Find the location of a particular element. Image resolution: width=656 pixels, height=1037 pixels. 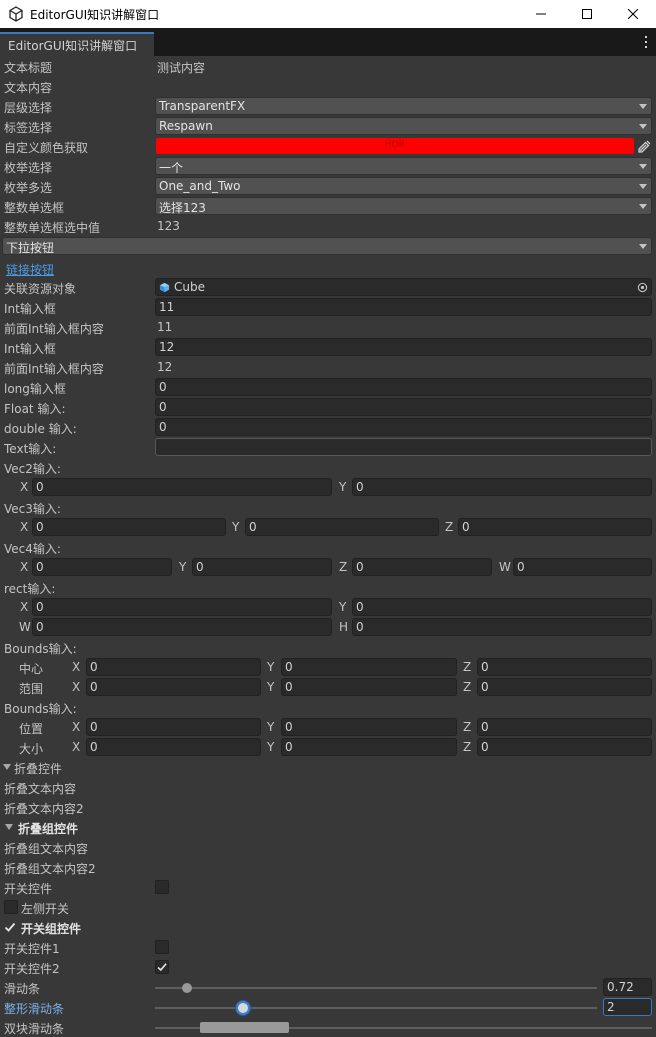

minimize-button is located at coordinates (541, 14).